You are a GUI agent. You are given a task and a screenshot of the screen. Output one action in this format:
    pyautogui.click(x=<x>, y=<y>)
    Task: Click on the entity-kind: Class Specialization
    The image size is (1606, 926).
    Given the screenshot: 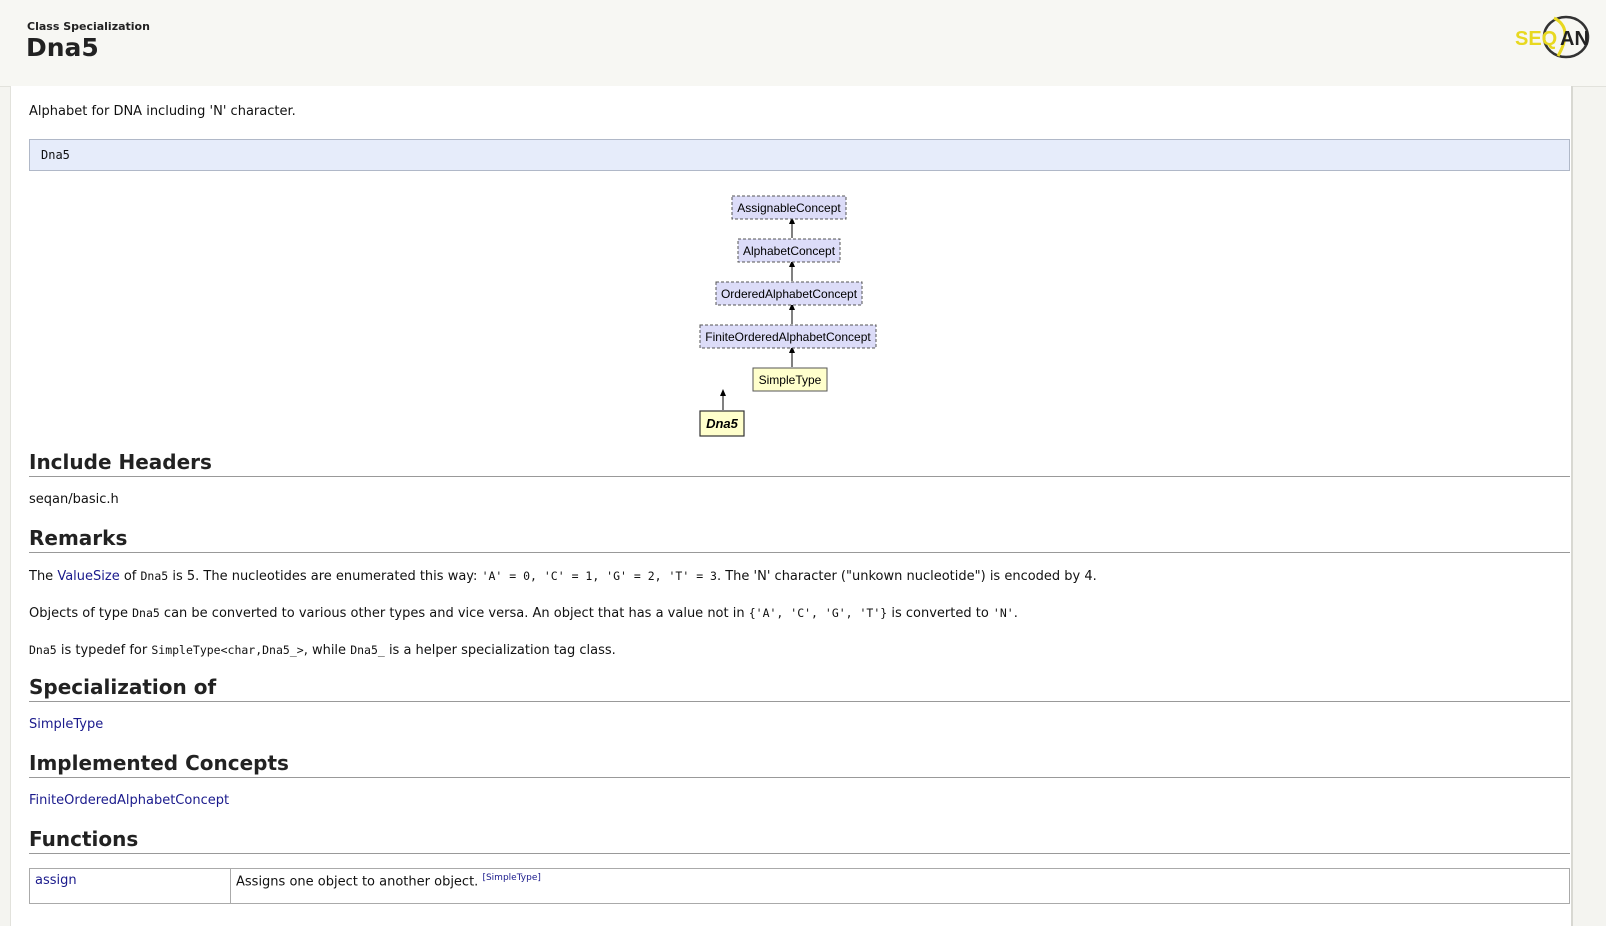 What is the action you would take?
    pyautogui.click(x=88, y=26)
    